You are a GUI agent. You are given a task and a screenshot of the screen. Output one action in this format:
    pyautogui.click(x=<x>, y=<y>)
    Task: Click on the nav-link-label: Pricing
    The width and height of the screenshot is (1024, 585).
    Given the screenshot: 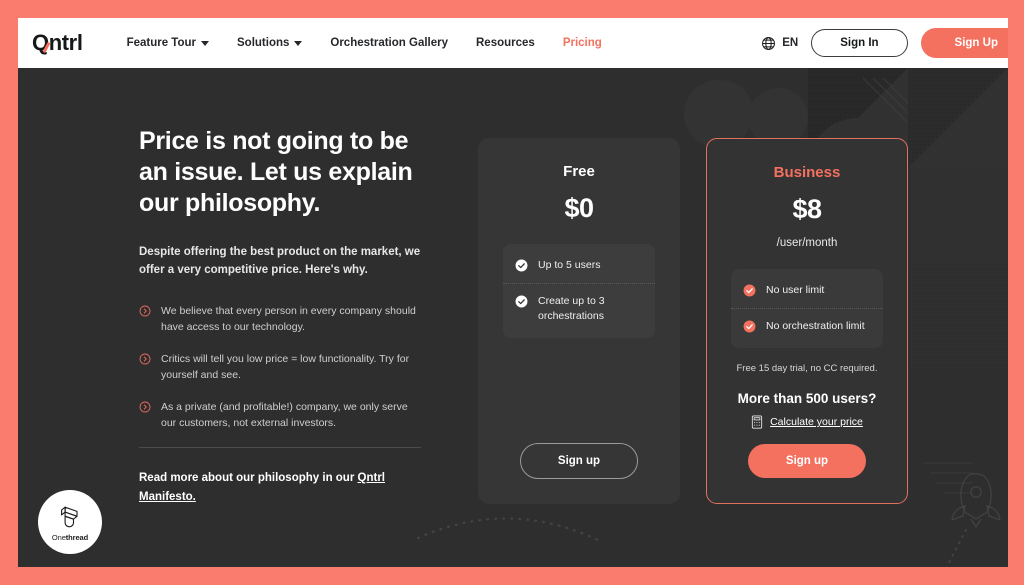 What is the action you would take?
    pyautogui.click(x=582, y=43)
    